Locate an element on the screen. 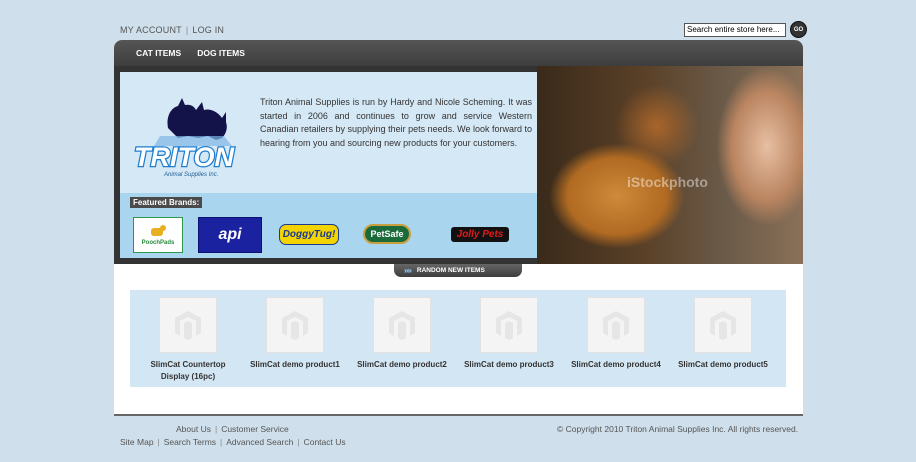  product-name: SlimCat demo product2 is located at coordinates (402, 365).